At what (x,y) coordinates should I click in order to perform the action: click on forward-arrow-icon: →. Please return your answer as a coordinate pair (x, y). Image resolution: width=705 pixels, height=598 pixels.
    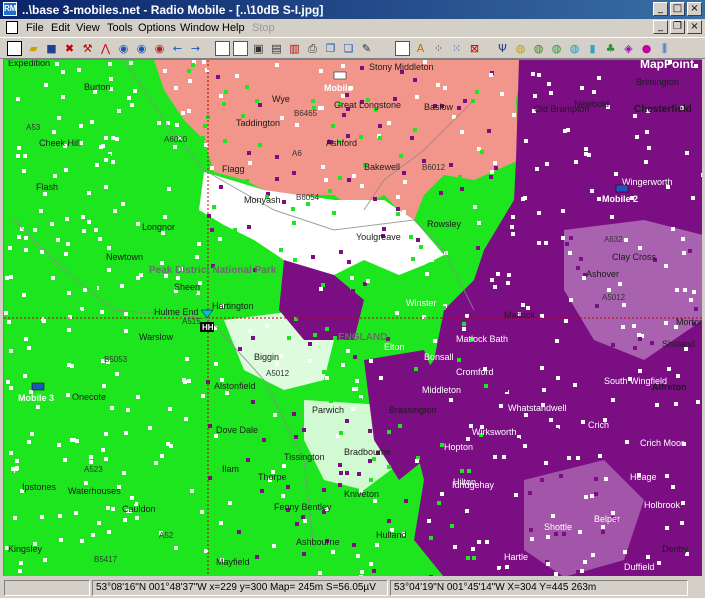
    Looking at the image, I should click on (195, 48).